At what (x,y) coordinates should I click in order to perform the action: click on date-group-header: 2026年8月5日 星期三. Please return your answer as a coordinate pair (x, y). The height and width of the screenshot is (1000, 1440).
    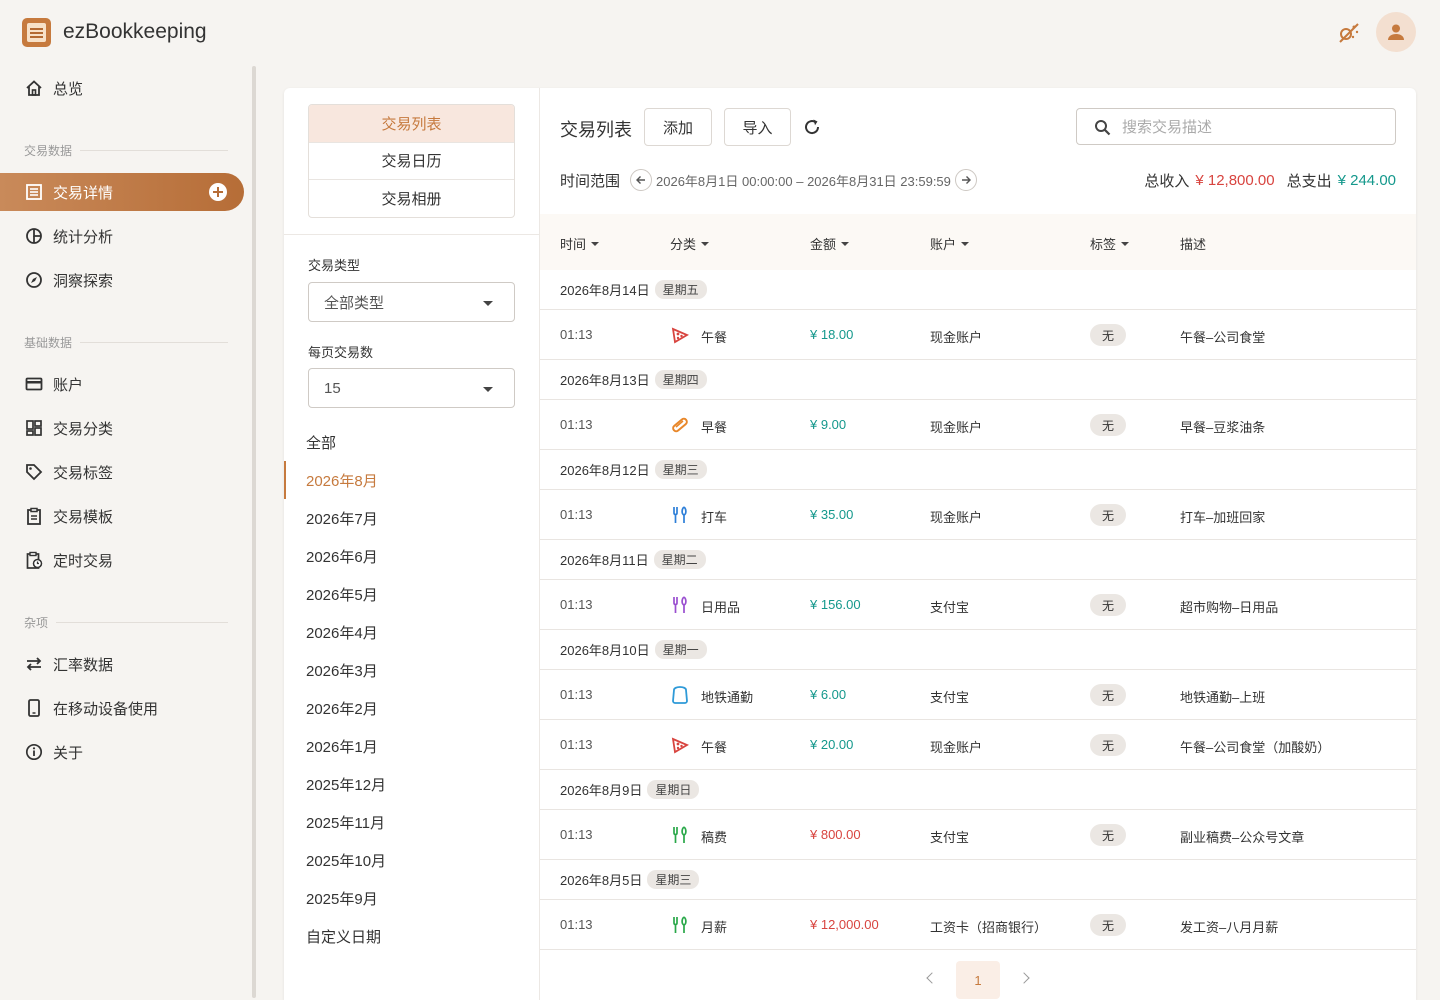
    Looking at the image, I should click on (978, 880).